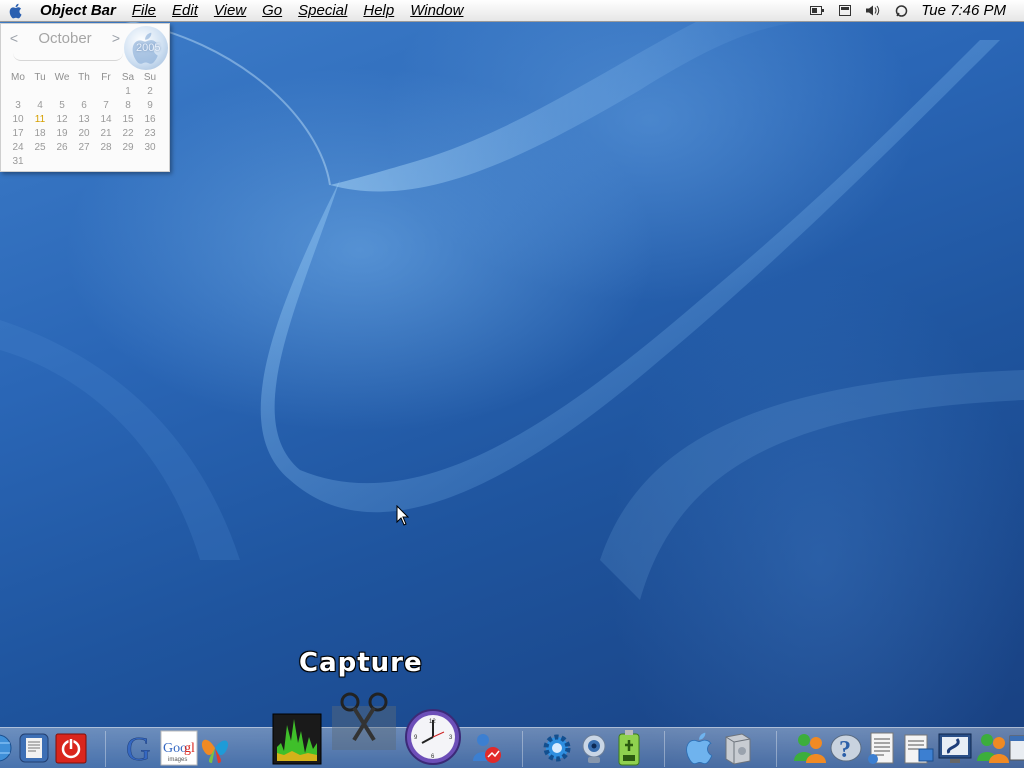  Describe the element at coordinates (78, 11) in the screenshot. I see `menu-object-bar: Object Bar` at that location.